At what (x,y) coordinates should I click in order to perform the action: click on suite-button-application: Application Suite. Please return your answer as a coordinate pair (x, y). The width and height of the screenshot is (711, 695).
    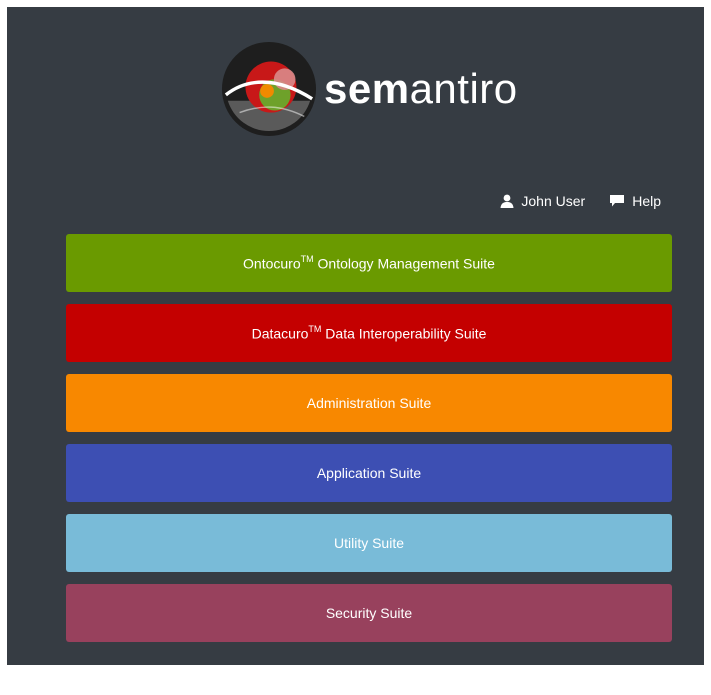
    Looking at the image, I should click on (369, 473).